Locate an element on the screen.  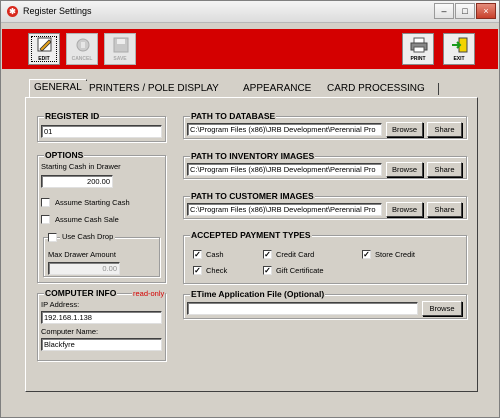
cash-drop-group: Use Cash Drop Max Drawer Amount 0.00 is located at coordinates (101, 254).